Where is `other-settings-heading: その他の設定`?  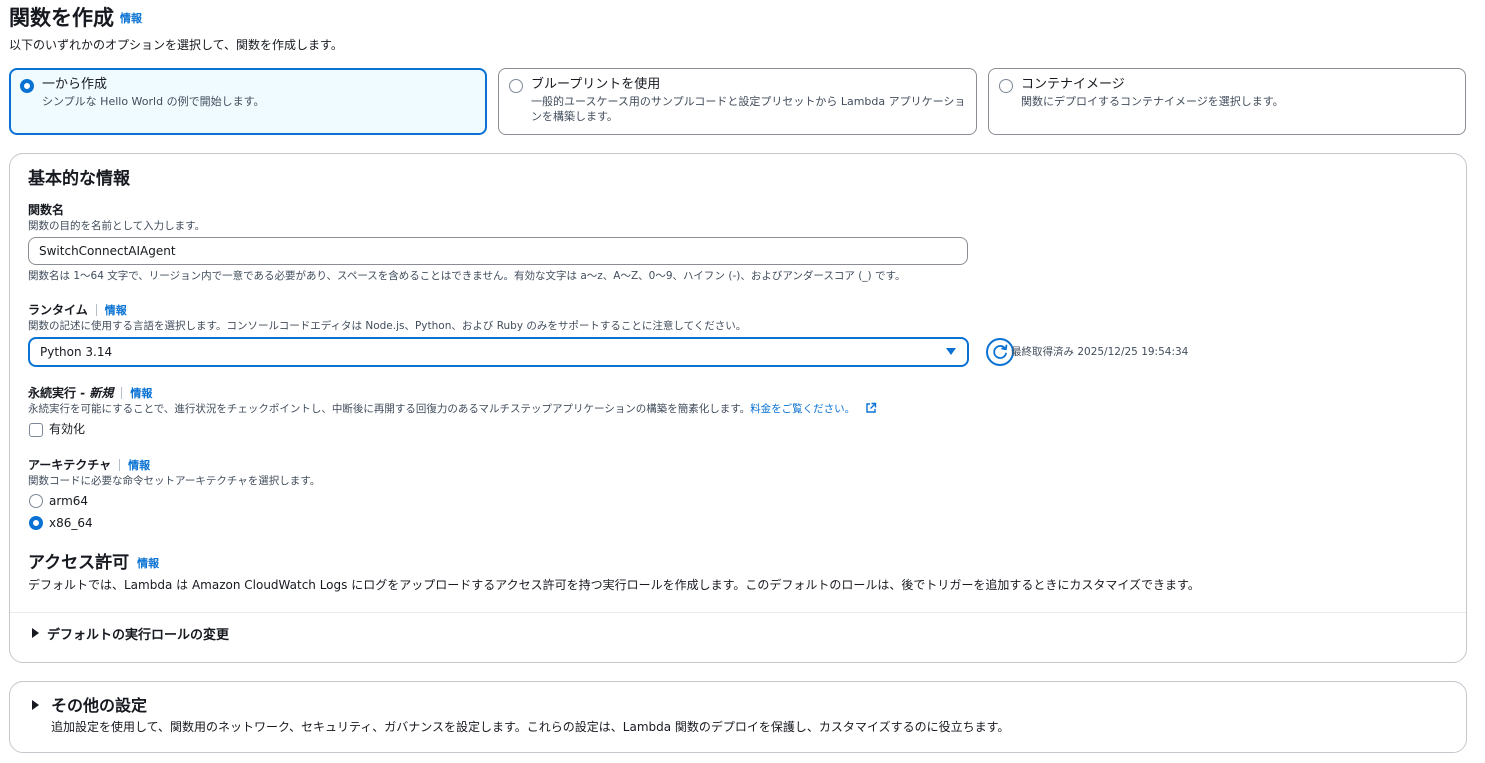
other-settings-heading: その他の設定 is located at coordinates (99, 705).